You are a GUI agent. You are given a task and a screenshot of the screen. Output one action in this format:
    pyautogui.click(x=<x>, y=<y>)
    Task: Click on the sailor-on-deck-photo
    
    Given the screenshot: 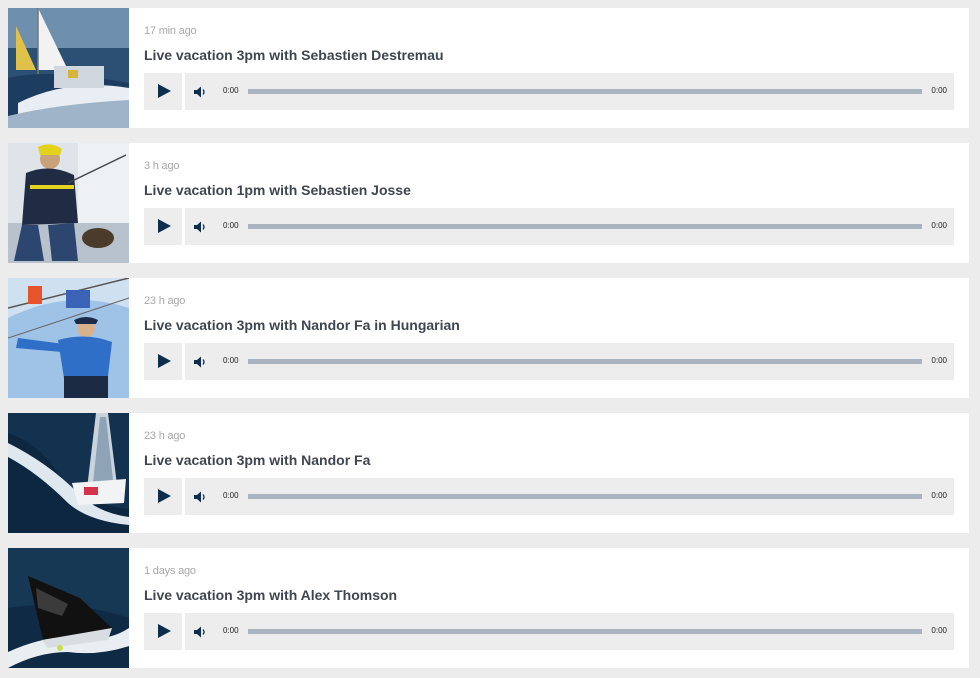 What is the action you would take?
    pyautogui.click(x=68, y=203)
    